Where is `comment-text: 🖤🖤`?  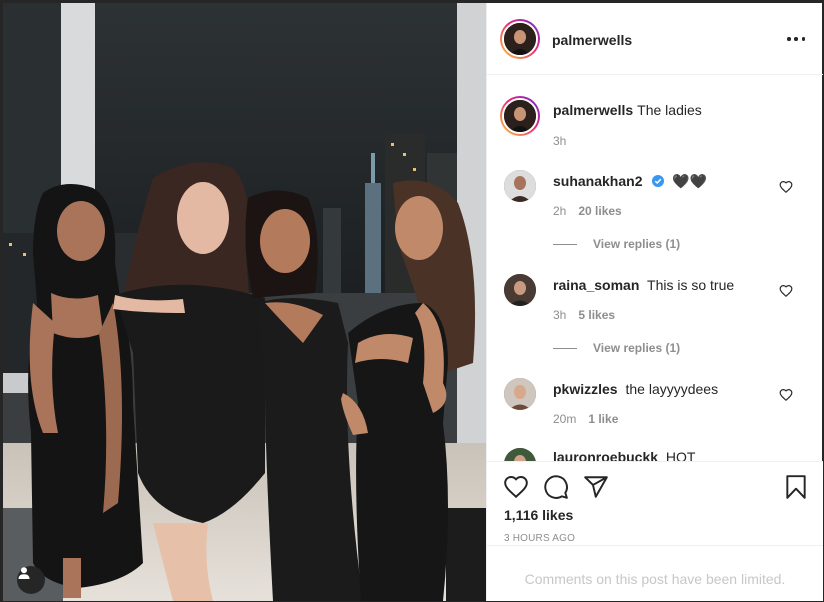 comment-text: 🖤🖤 is located at coordinates (690, 181).